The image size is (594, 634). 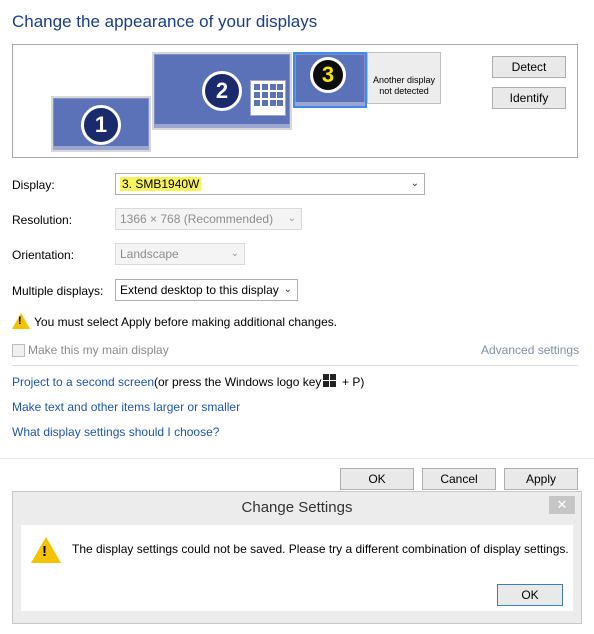 I want to click on ok-button: OK, so click(x=377, y=479).